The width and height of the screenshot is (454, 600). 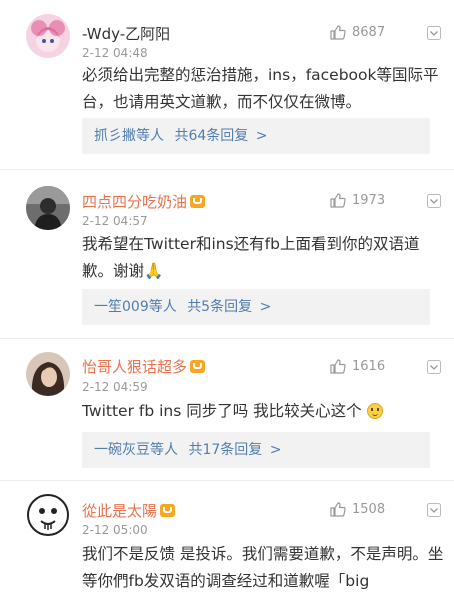 I want to click on comment-text-body: 我希望在Twitter和ins还有fb上面看到你的双语道歉。谢谢, so click(x=251, y=257).